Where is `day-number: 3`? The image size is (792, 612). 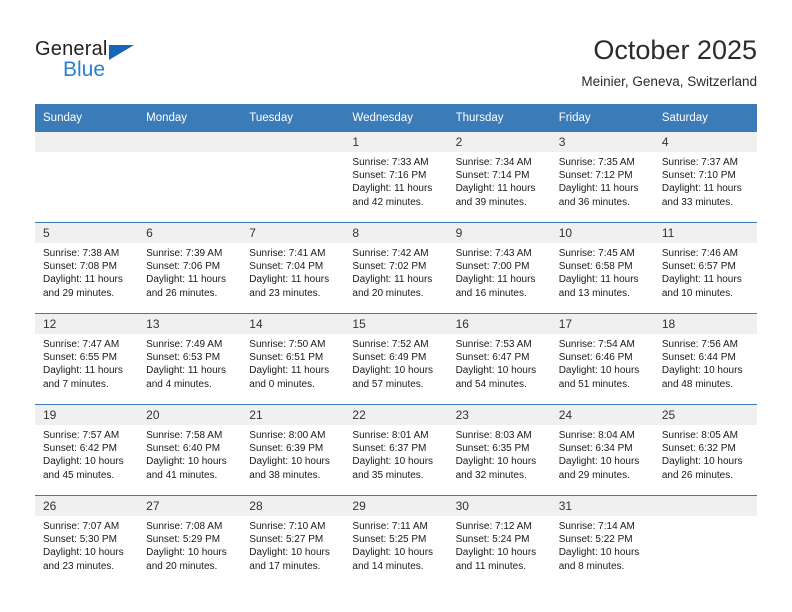 day-number: 3 is located at coordinates (602, 142).